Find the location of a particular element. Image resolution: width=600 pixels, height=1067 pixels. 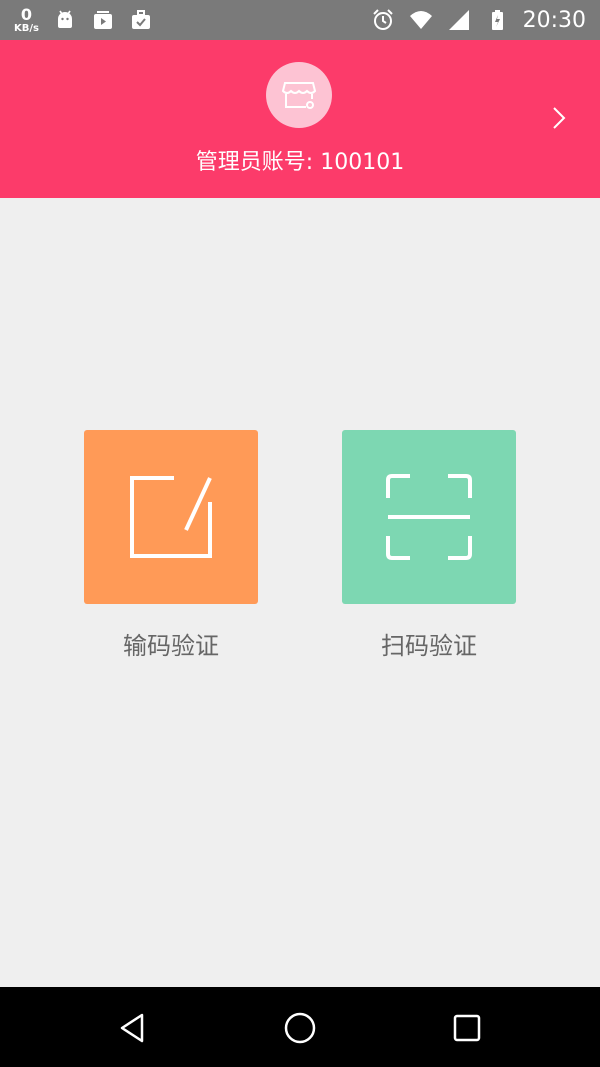

scan-code-verify: 扫码验证 is located at coordinates (429, 545).